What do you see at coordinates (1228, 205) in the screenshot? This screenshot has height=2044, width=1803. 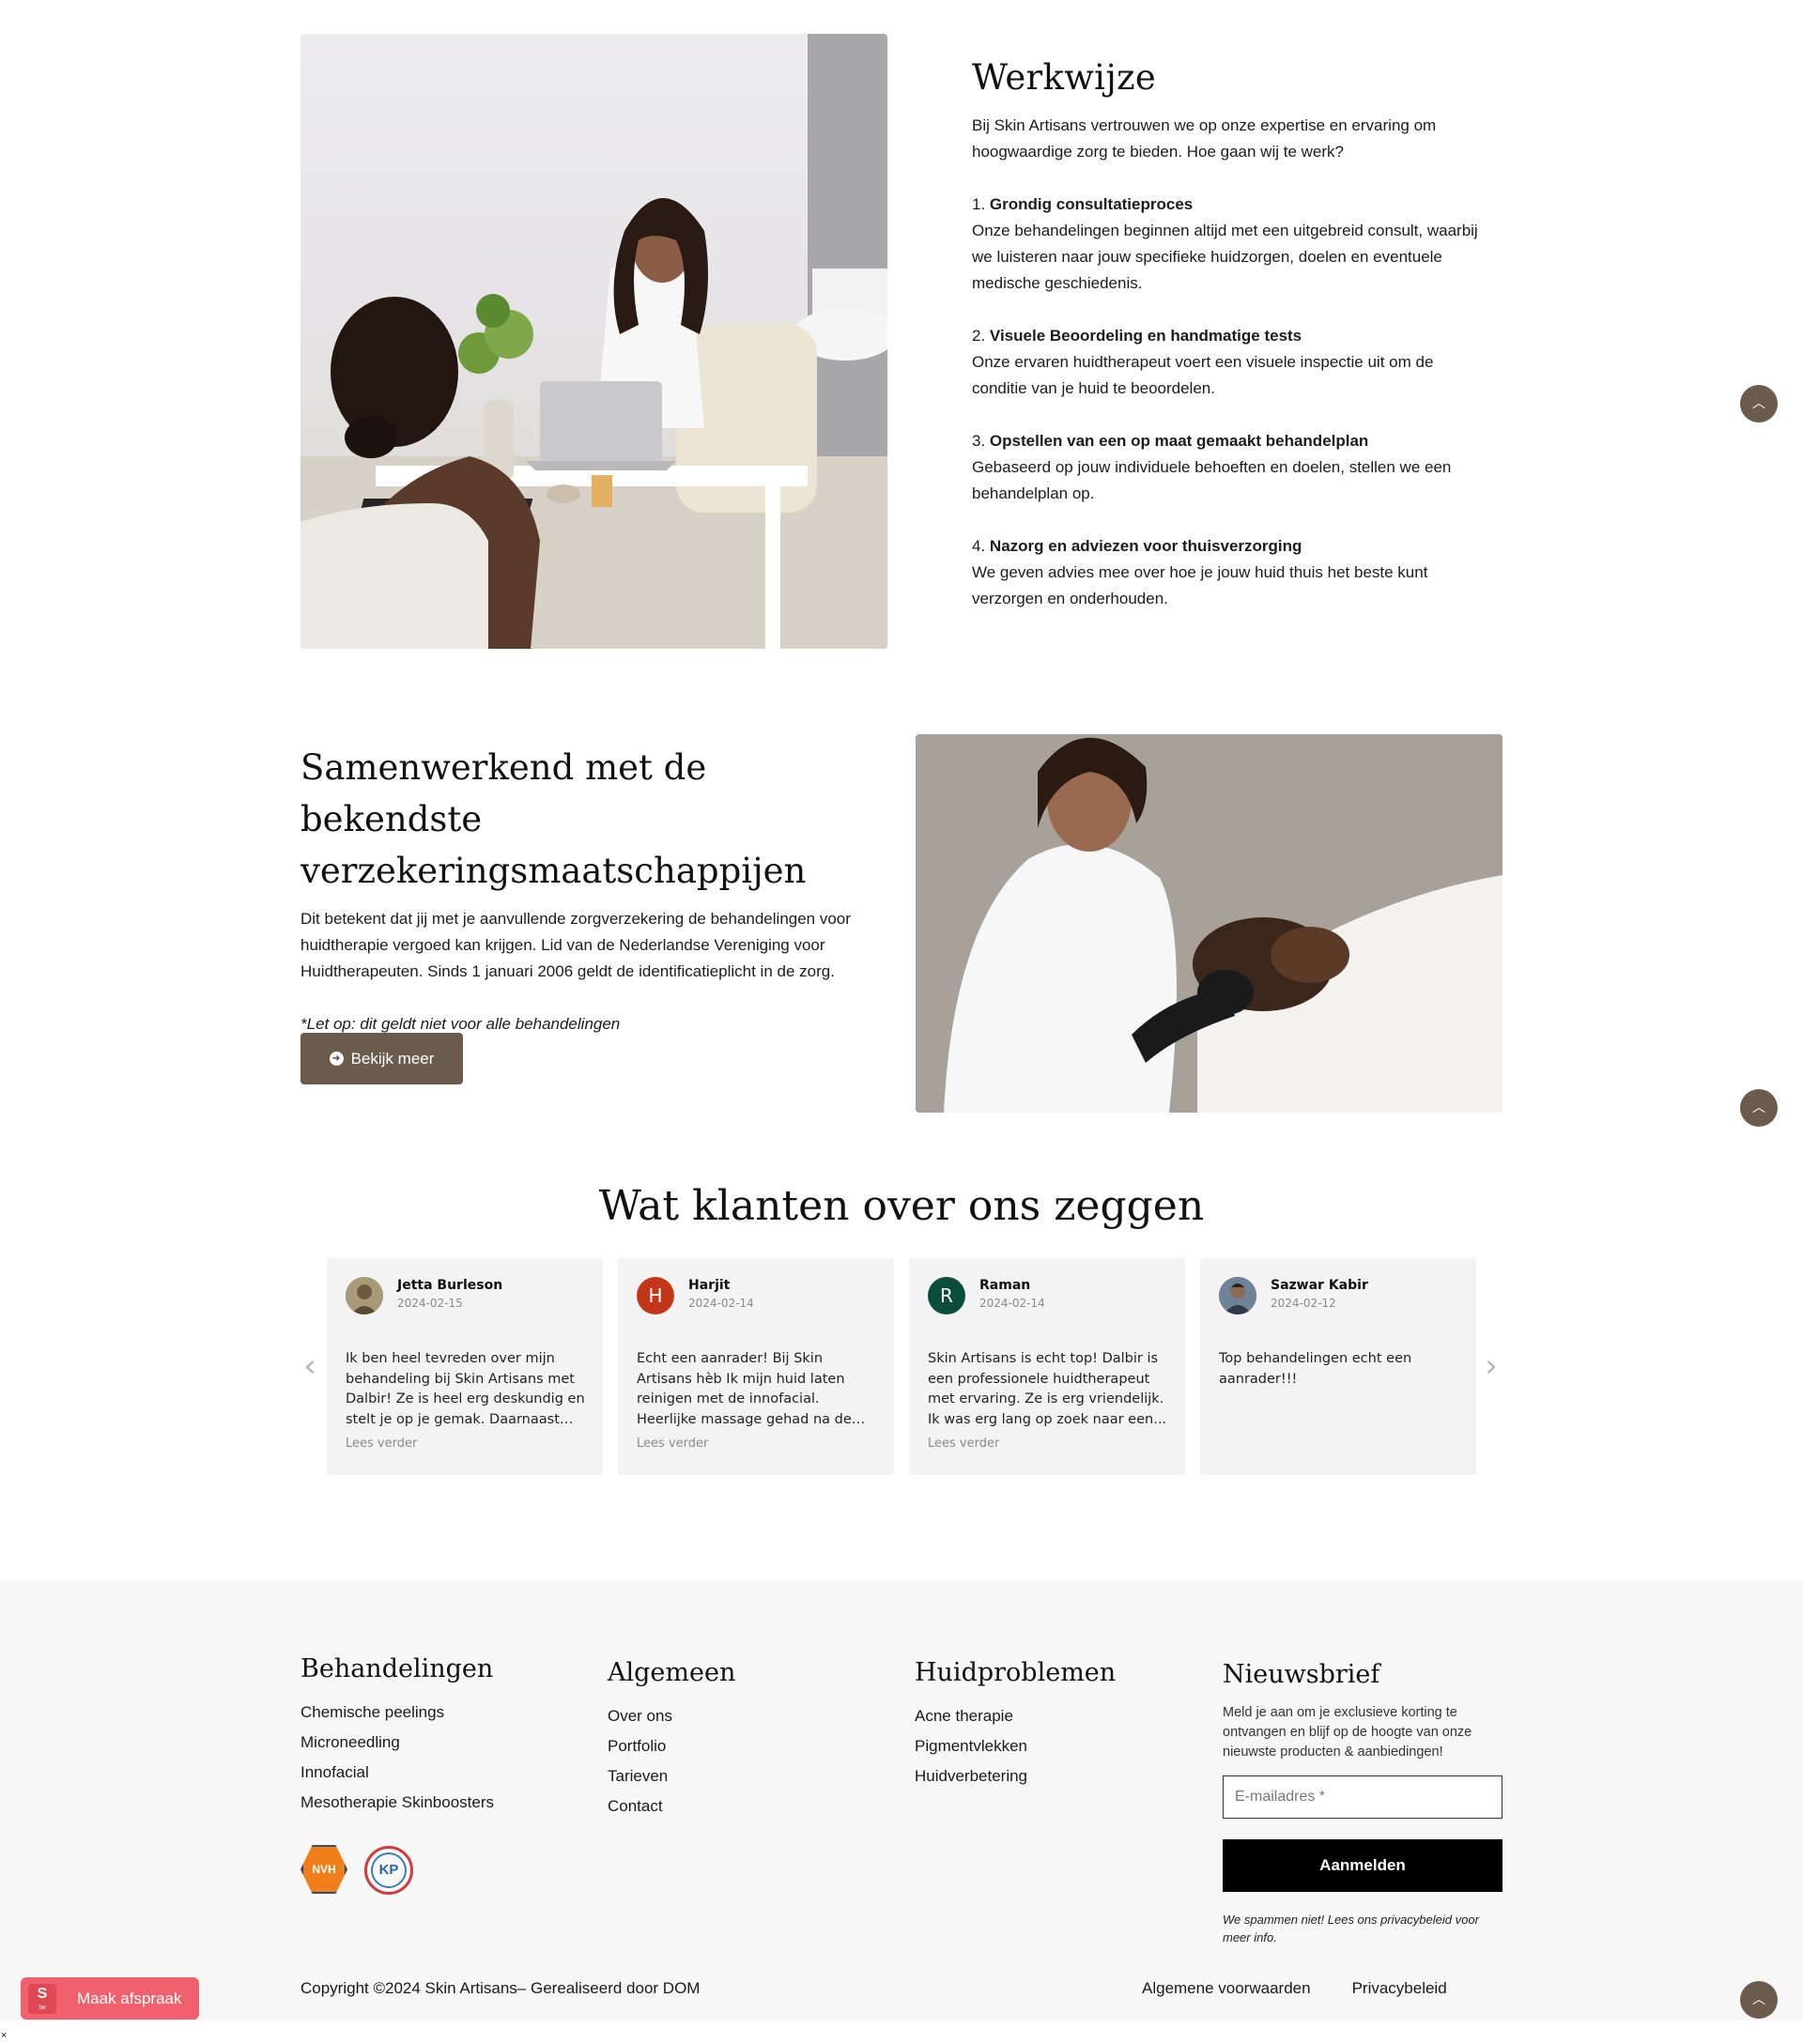 I see `step-heading: 1. Grondig consultatieproces` at bounding box center [1228, 205].